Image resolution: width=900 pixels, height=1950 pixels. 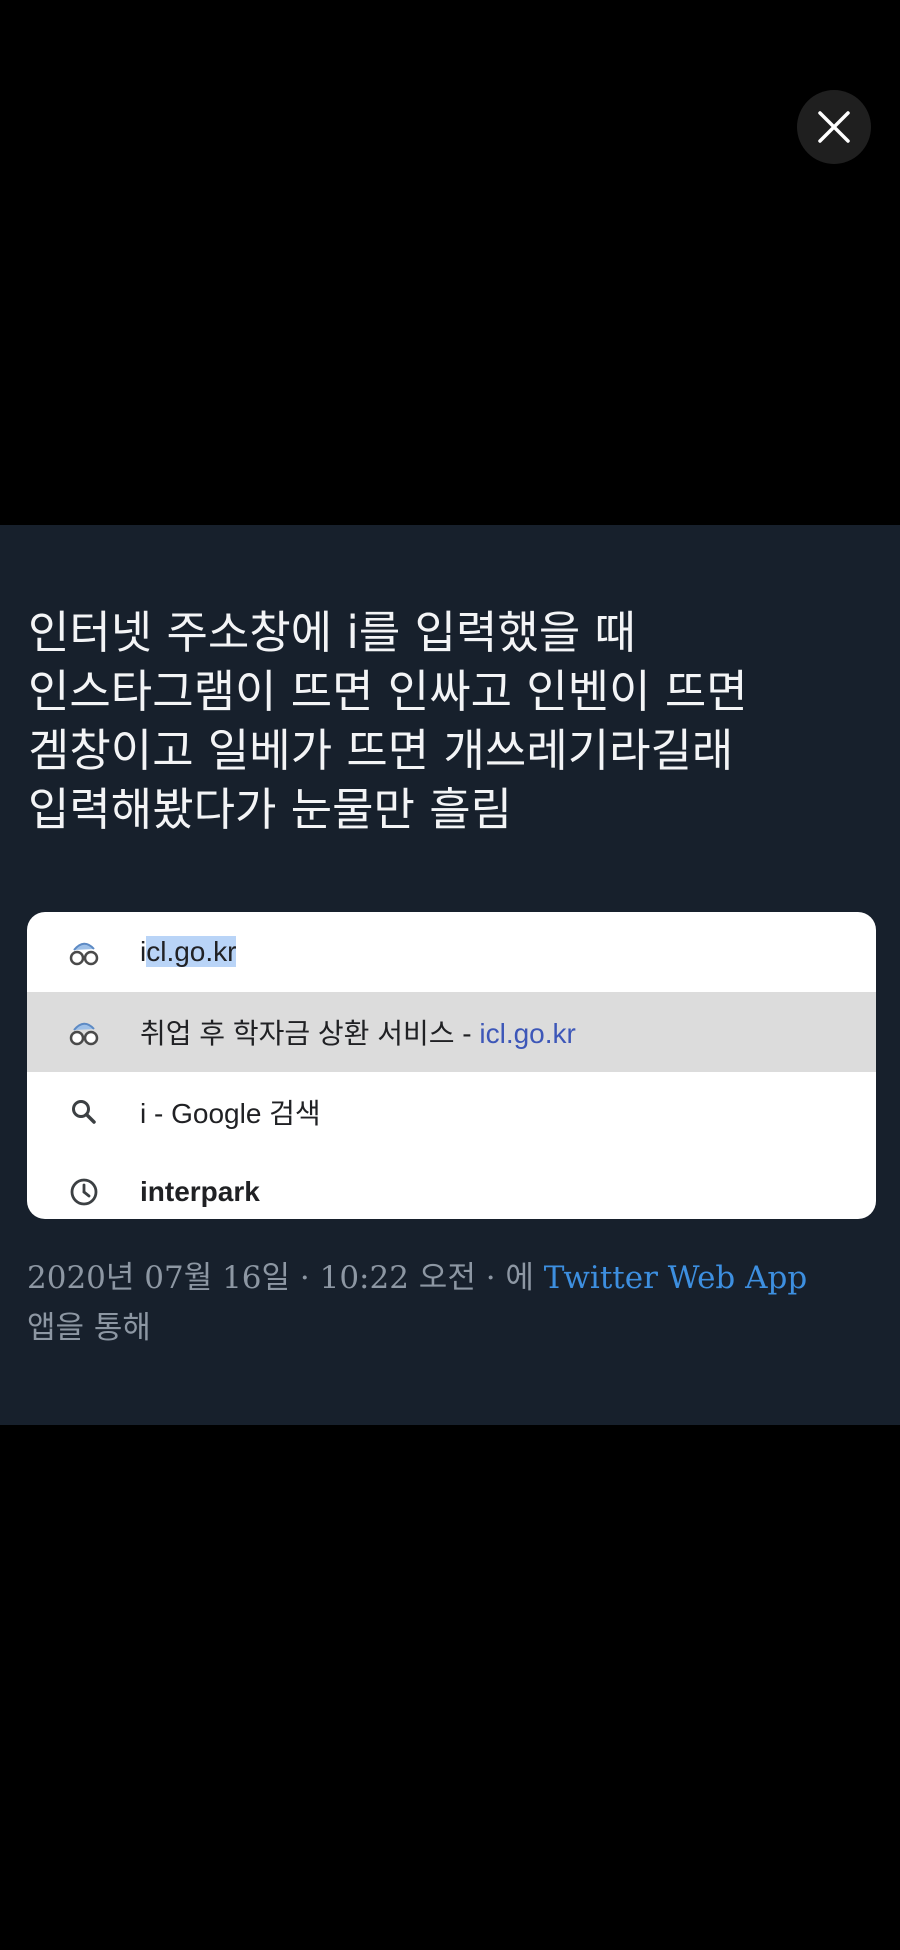 What do you see at coordinates (84, 1192) in the screenshot?
I see `history-clock-icon` at bounding box center [84, 1192].